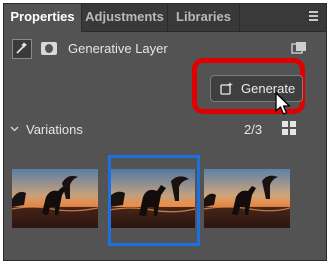 The height and width of the screenshot is (266, 332). What do you see at coordinates (313, 16) in the screenshot?
I see `panel-menu-icon` at bounding box center [313, 16].